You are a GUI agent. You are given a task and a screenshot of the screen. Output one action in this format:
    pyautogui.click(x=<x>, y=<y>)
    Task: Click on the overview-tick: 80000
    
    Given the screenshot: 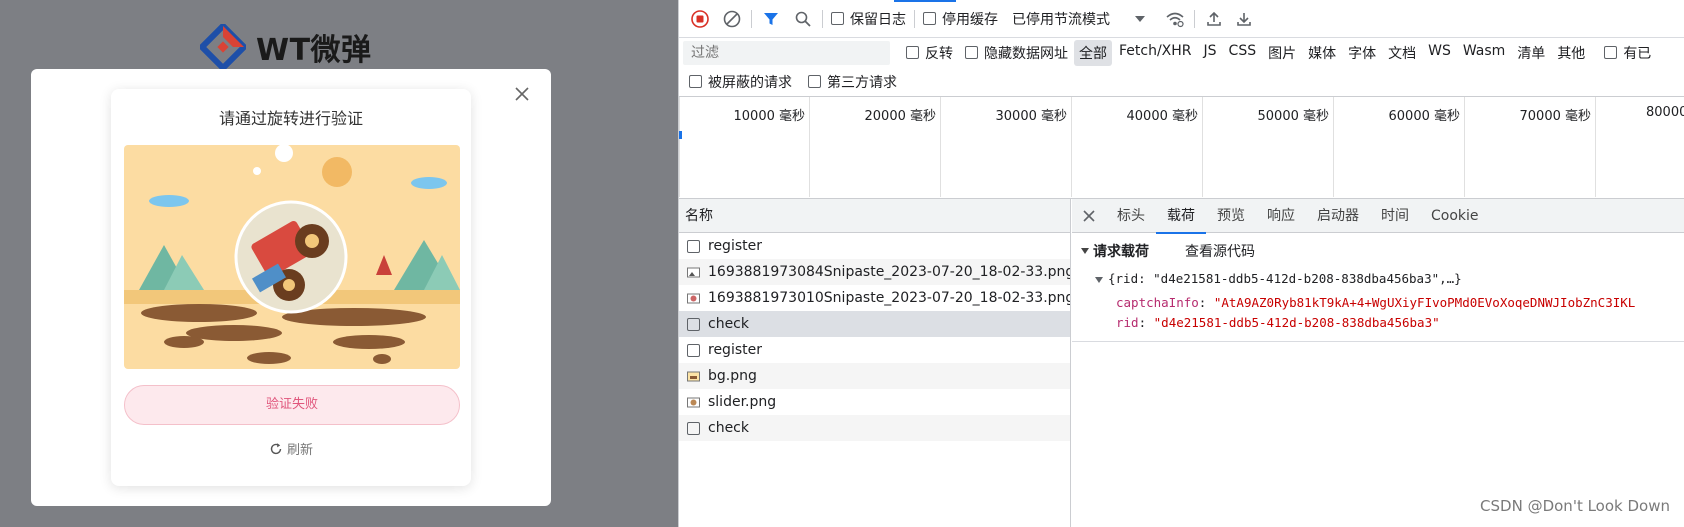 What is the action you would take?
    pyautogui.click(x=1639, y=147)
    